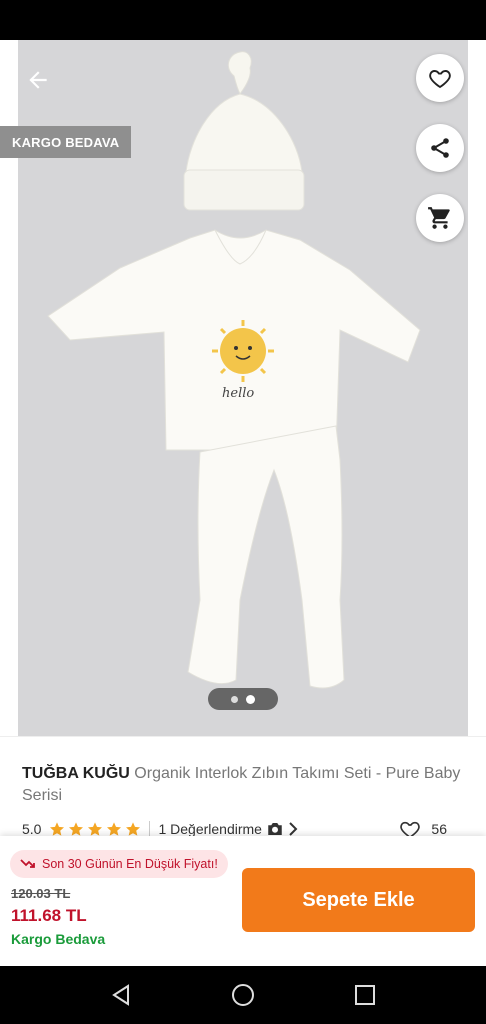 The height and width of the screenshot is (1024, 486). Describe the element at coordinates (358, 900) in the screenshot. I see `add-to-cart-button: Sepete Ekle` at that location.